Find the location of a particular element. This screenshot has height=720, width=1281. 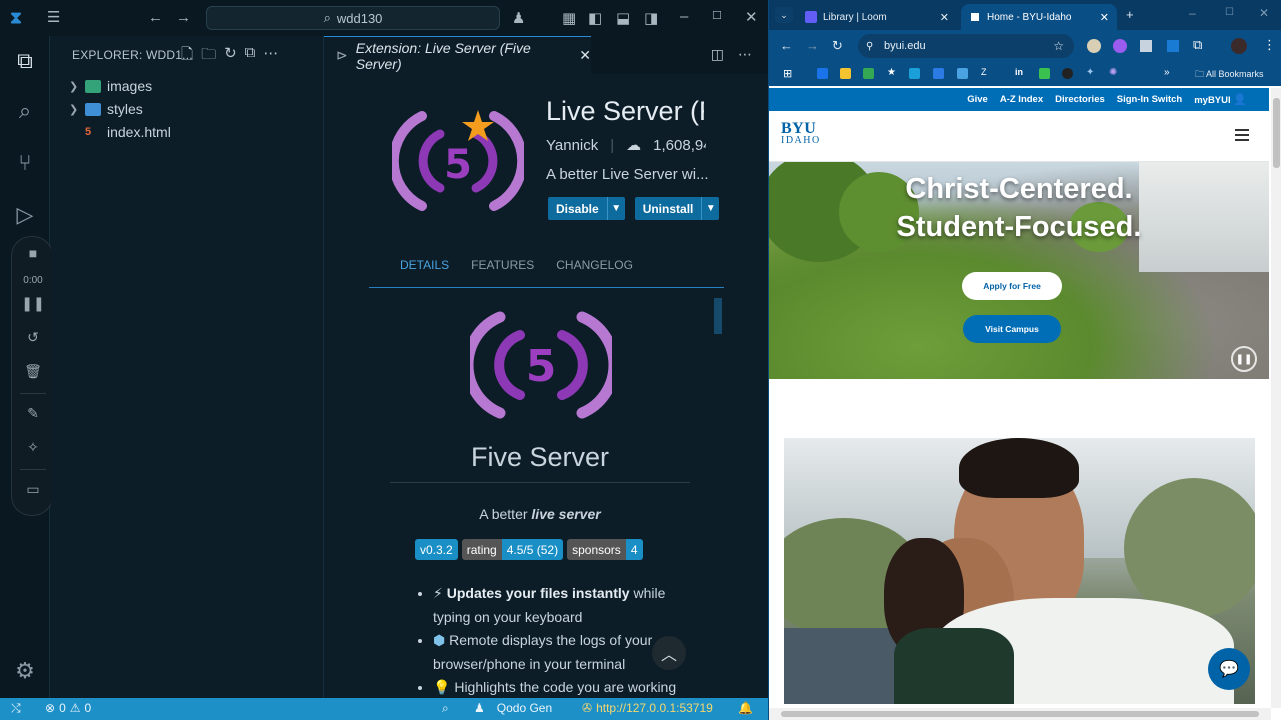

hamburger-menu-icon is located at coordinates (1242, 135).